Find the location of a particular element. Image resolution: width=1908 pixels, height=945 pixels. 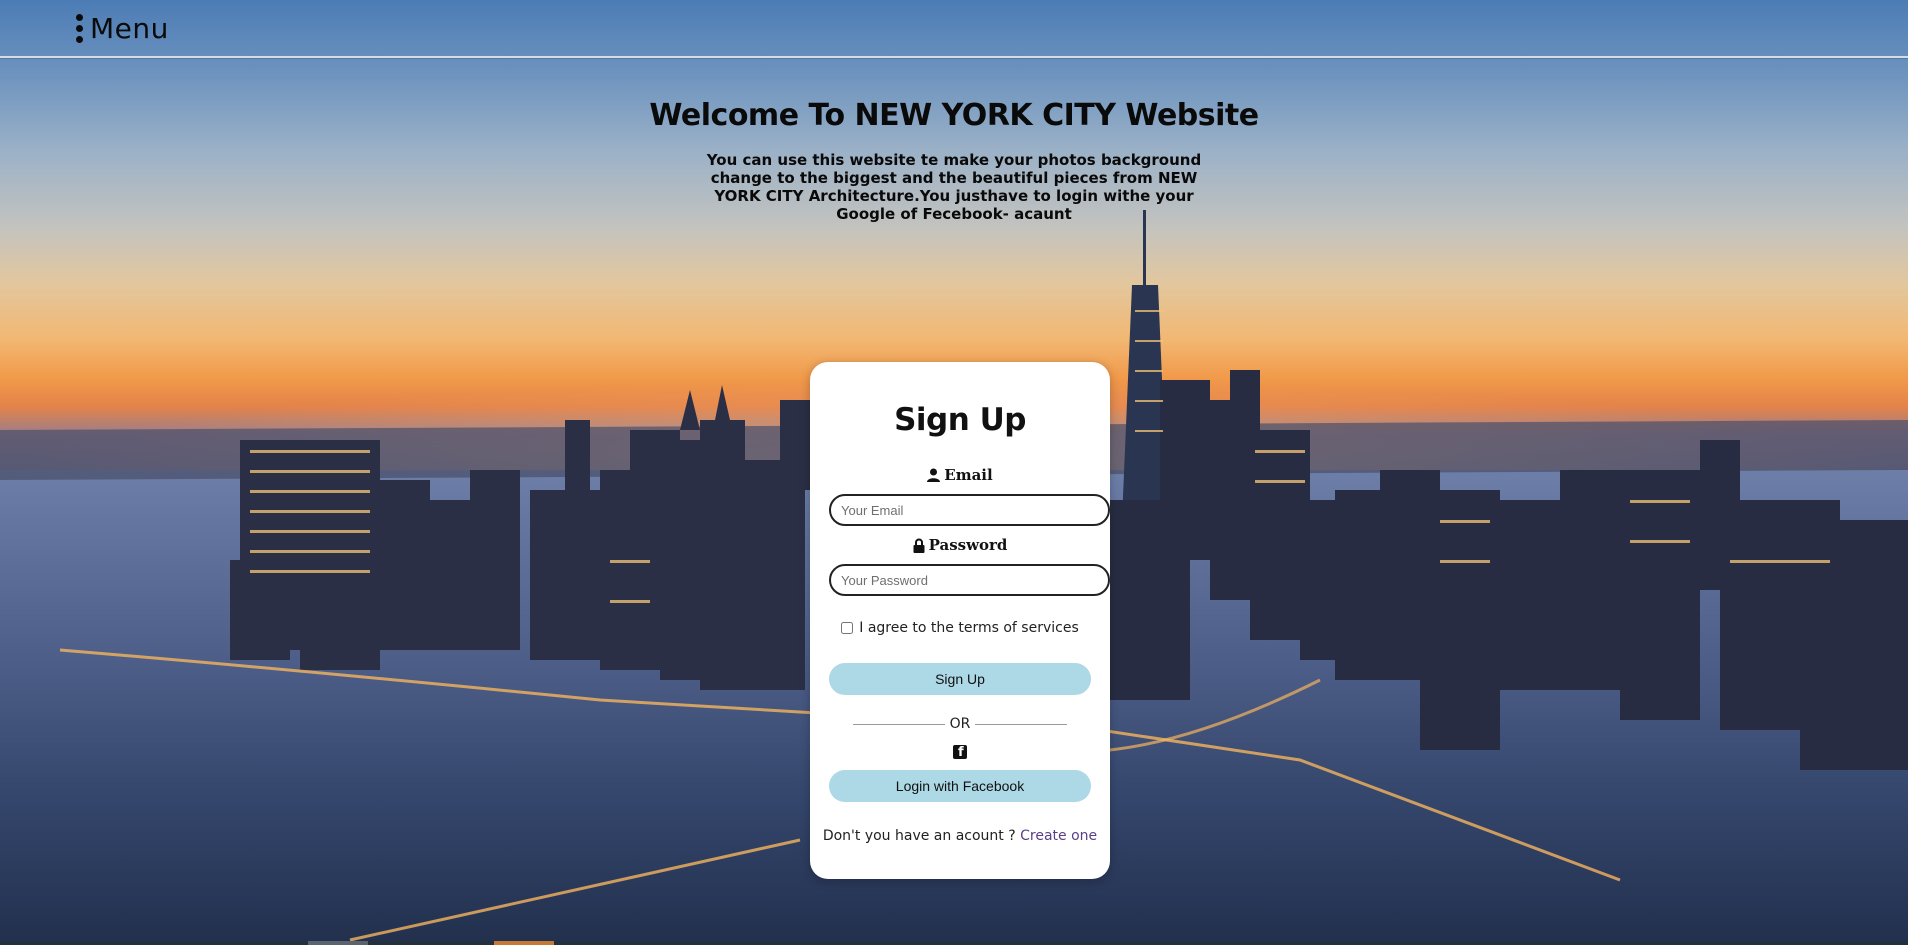

sign-up-button: Sign Up is located at coordinates (960, 679).